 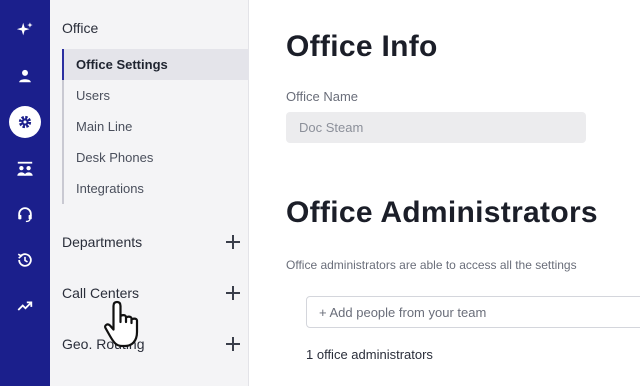 I want to click on headset-icon, so click(x=25, y=214).